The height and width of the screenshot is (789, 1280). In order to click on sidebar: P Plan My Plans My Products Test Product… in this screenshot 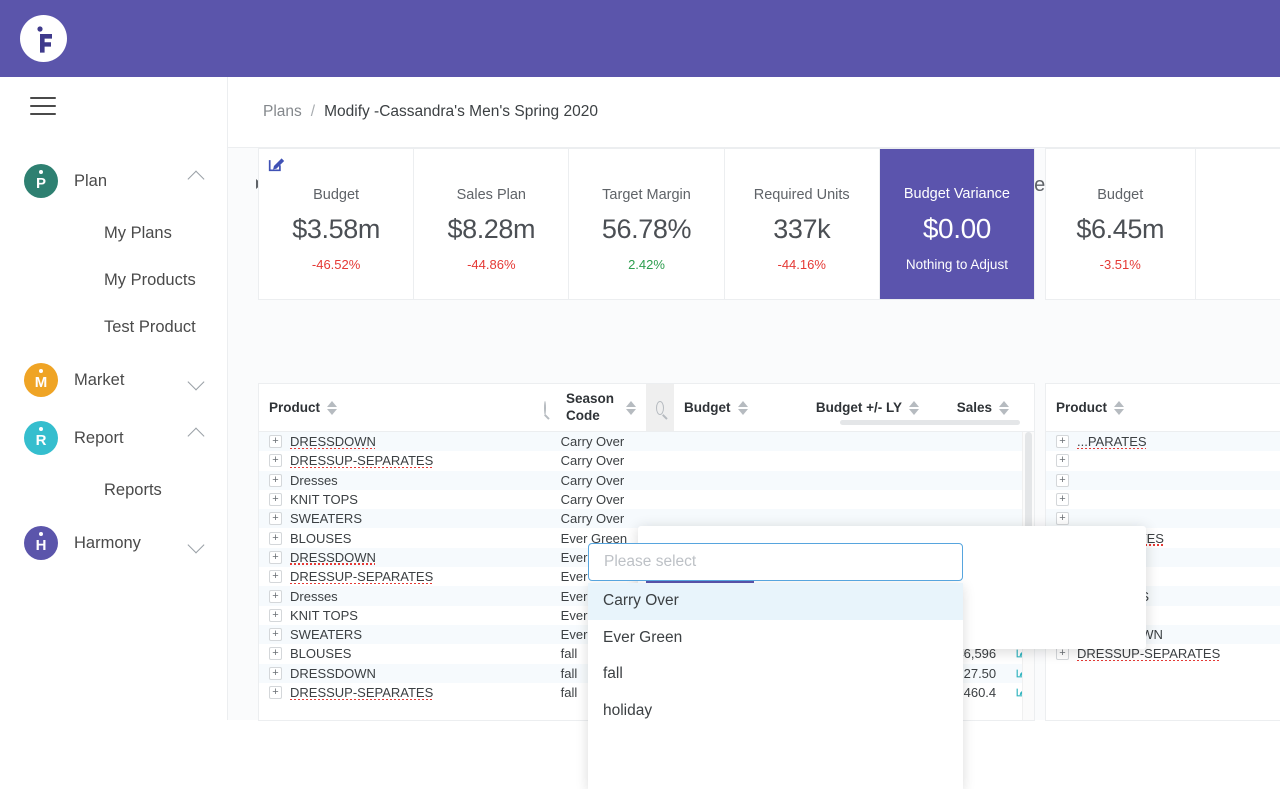, I will do `click(114, 398)`.